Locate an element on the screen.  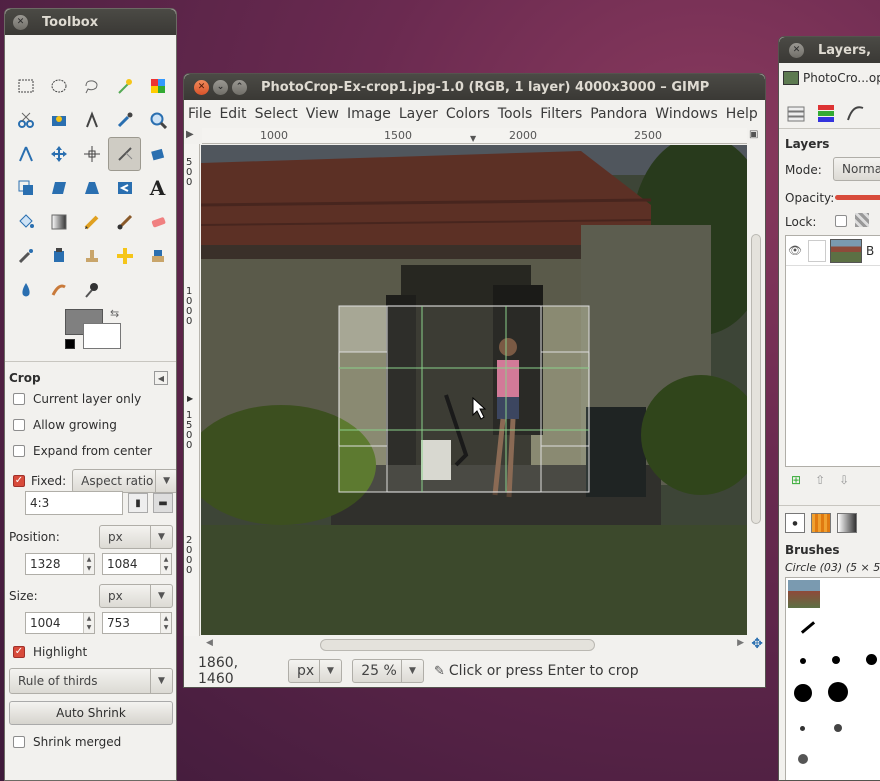
heal-tool is located at coordinates (124, 256).